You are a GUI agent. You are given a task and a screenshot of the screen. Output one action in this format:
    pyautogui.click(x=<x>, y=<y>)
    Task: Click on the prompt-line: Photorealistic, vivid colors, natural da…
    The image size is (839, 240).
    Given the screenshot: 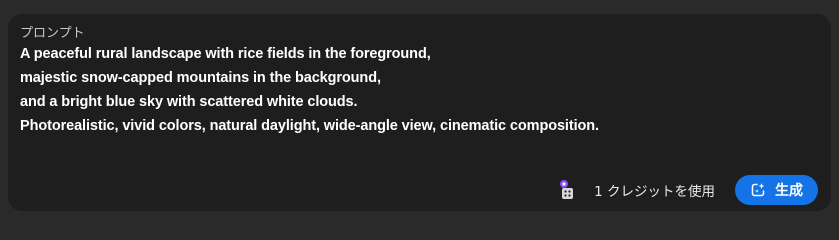 What is the action you would take?
    pyautogui.click(x=309, y=126)
    